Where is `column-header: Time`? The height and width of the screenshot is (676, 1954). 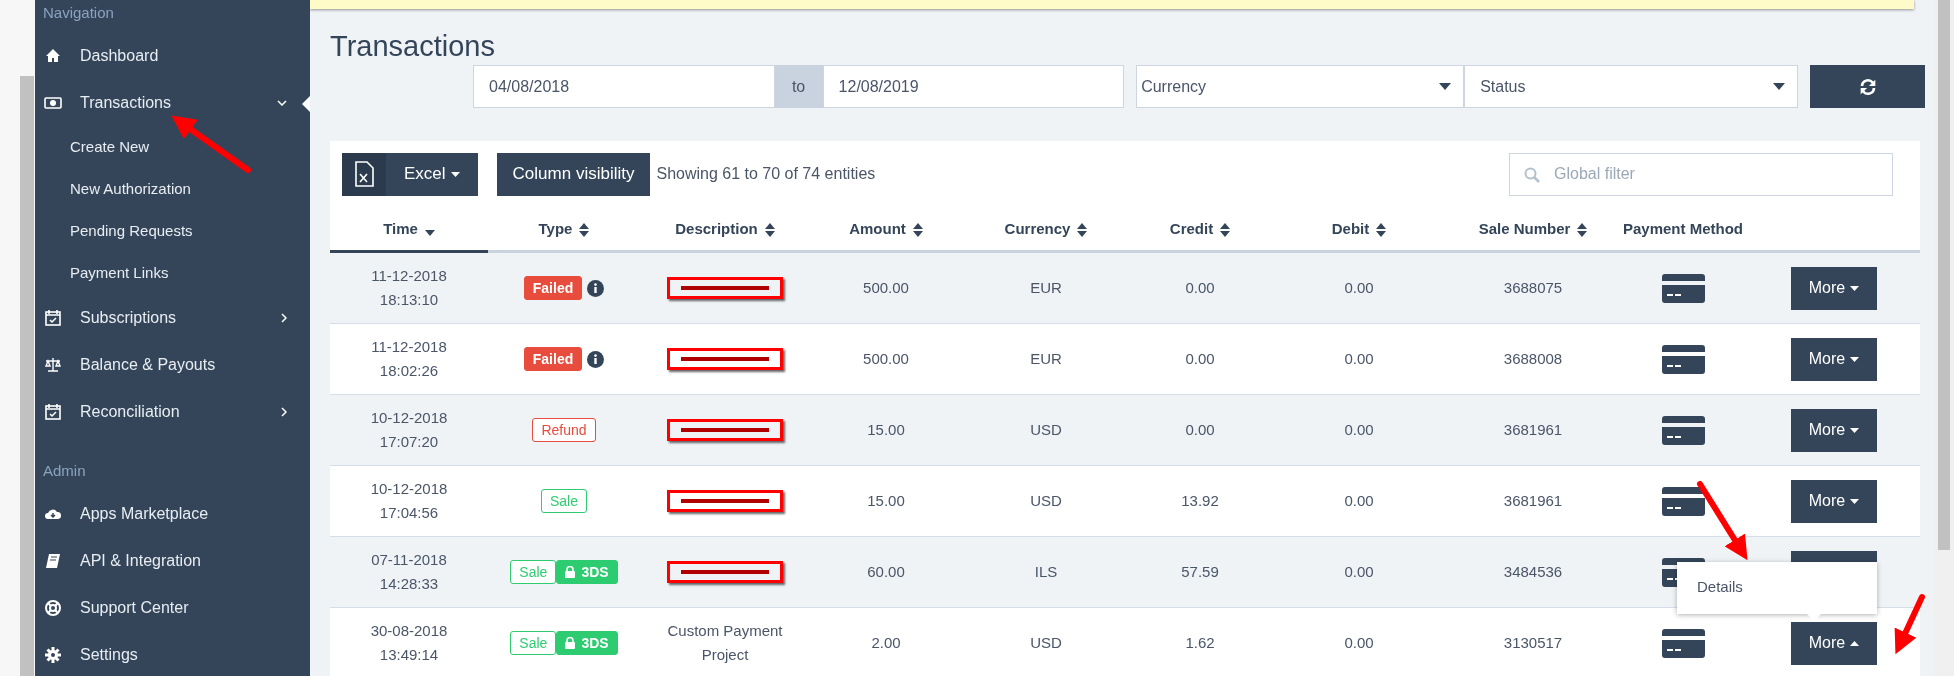 column-header: Time is located at coordinates (400, 229).